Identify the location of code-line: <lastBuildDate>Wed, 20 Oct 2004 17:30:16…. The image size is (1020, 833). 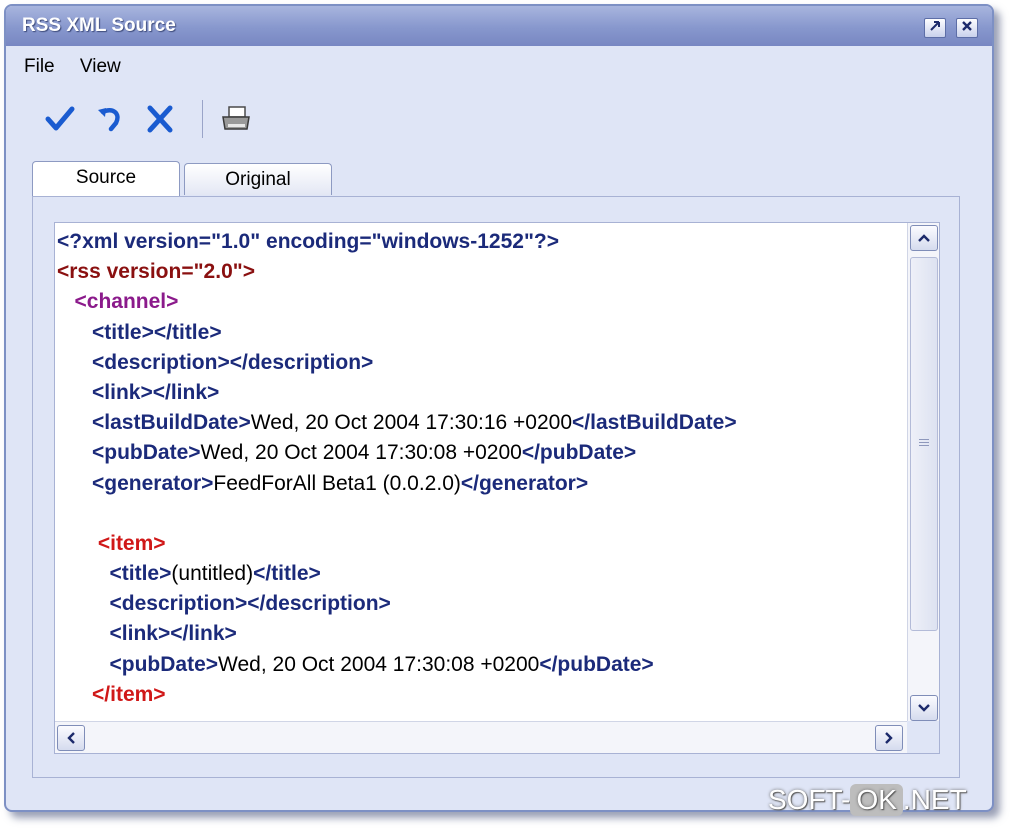
(414, 423).